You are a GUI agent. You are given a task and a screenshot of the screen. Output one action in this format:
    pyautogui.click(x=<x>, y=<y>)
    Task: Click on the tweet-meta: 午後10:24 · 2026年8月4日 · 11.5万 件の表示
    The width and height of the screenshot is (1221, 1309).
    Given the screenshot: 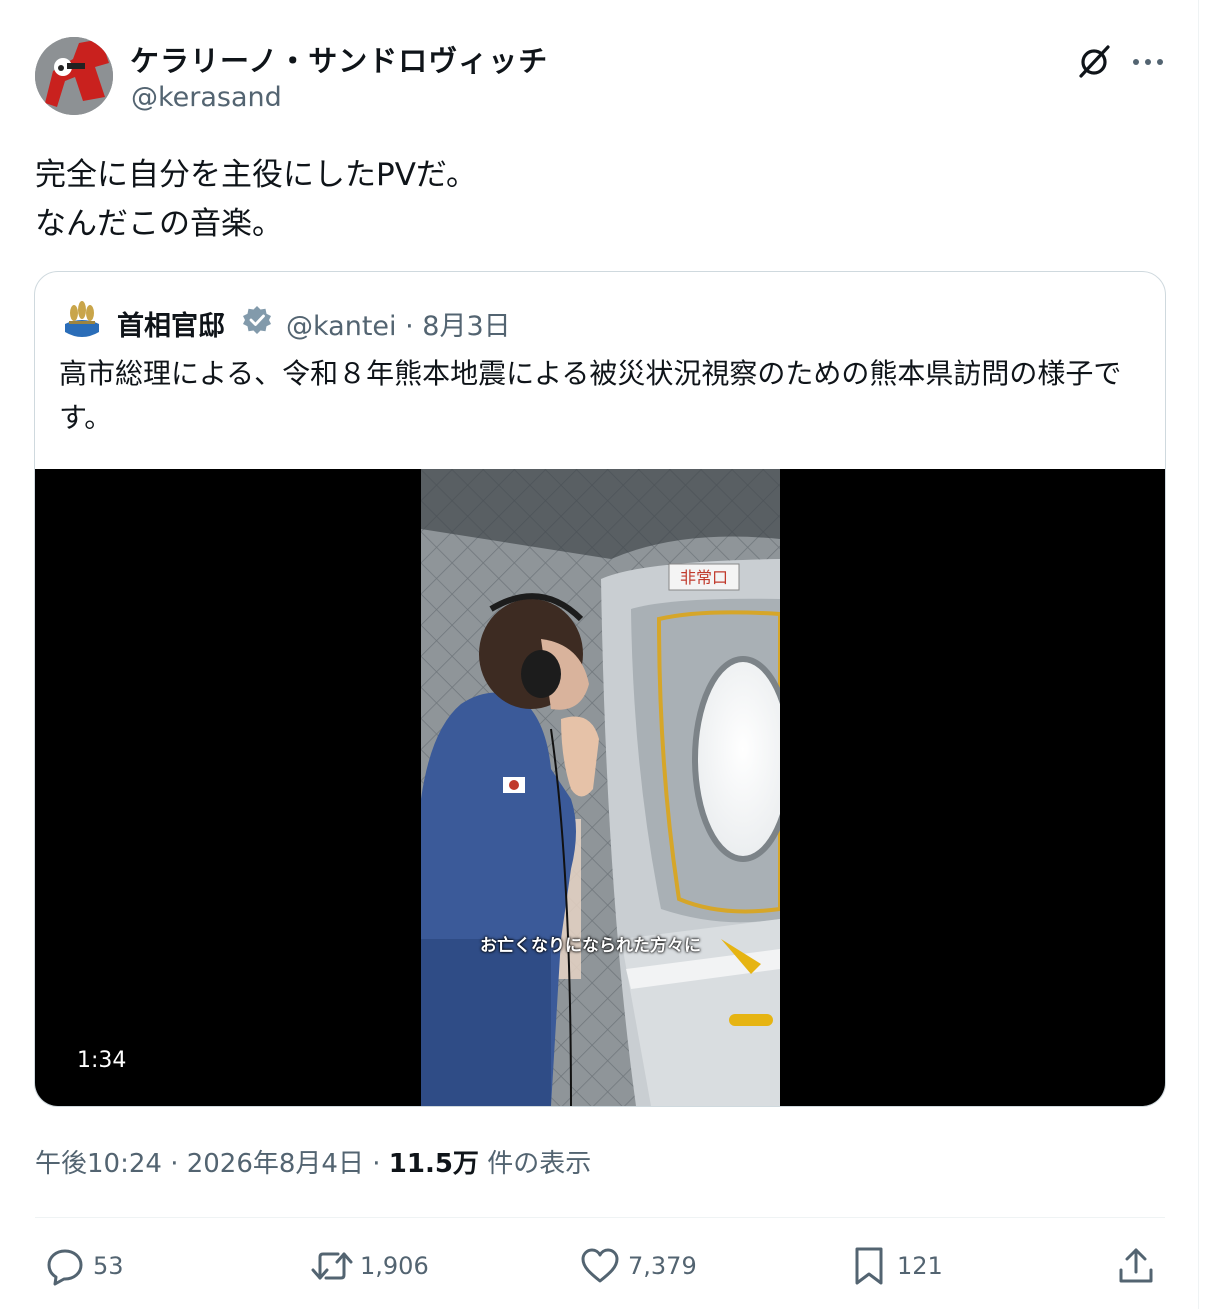 What is the action you would take?
    pyautogui.click(x=313, y=1161)
    